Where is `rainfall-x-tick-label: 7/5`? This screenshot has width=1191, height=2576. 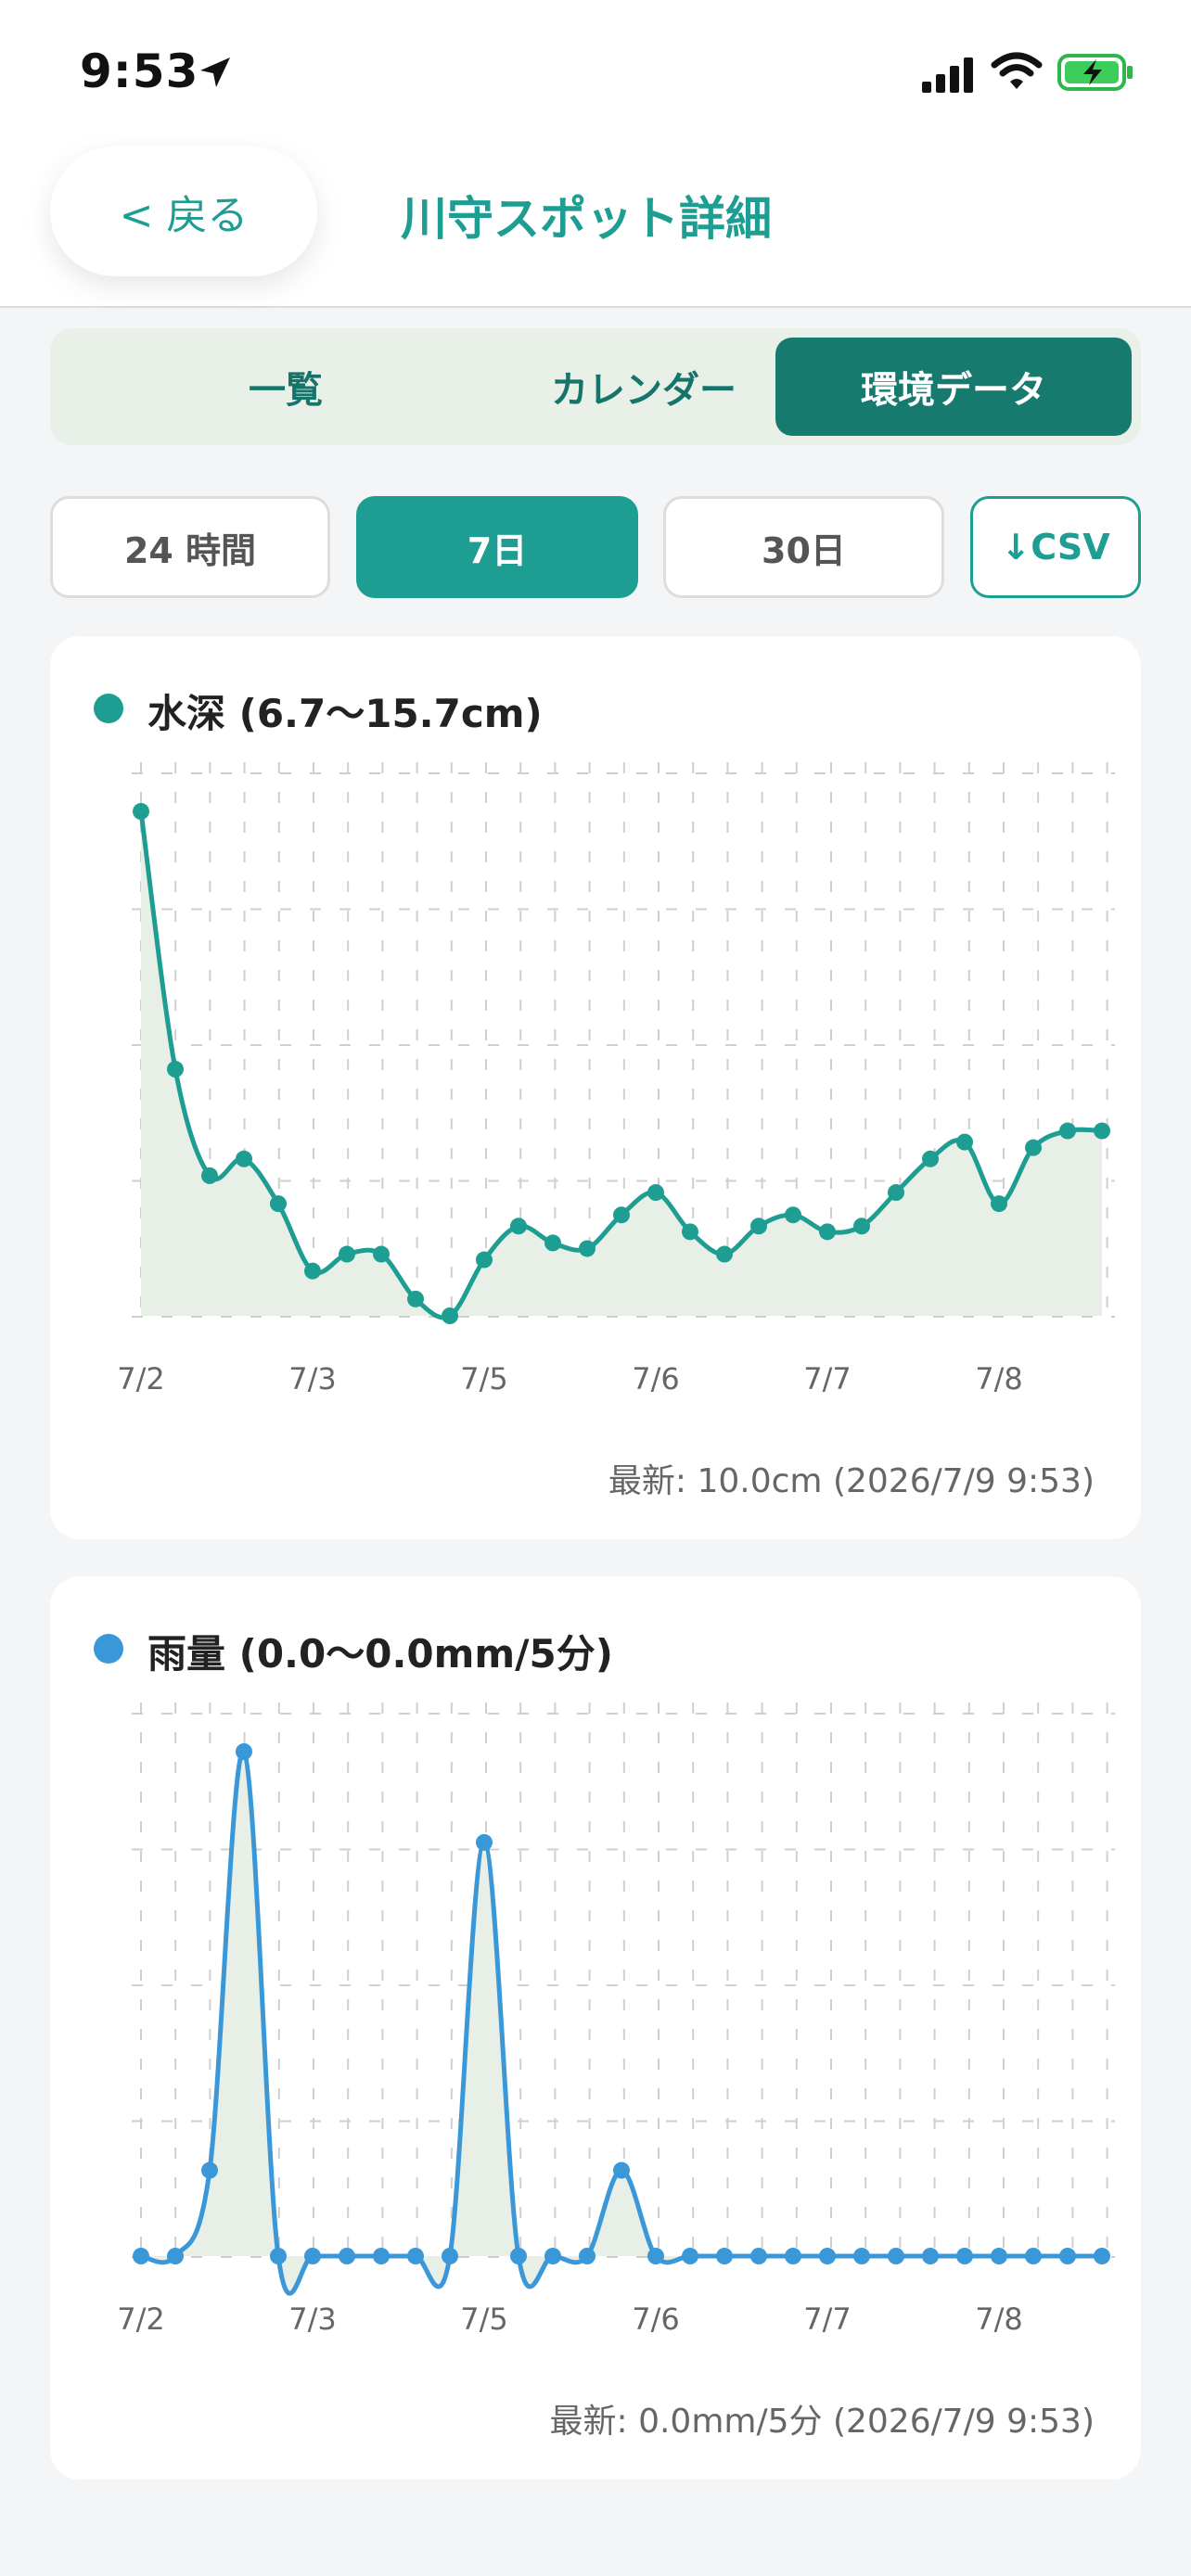 rainfall-x-tick-label: 7/5 is located at coordinates (484, 2319).